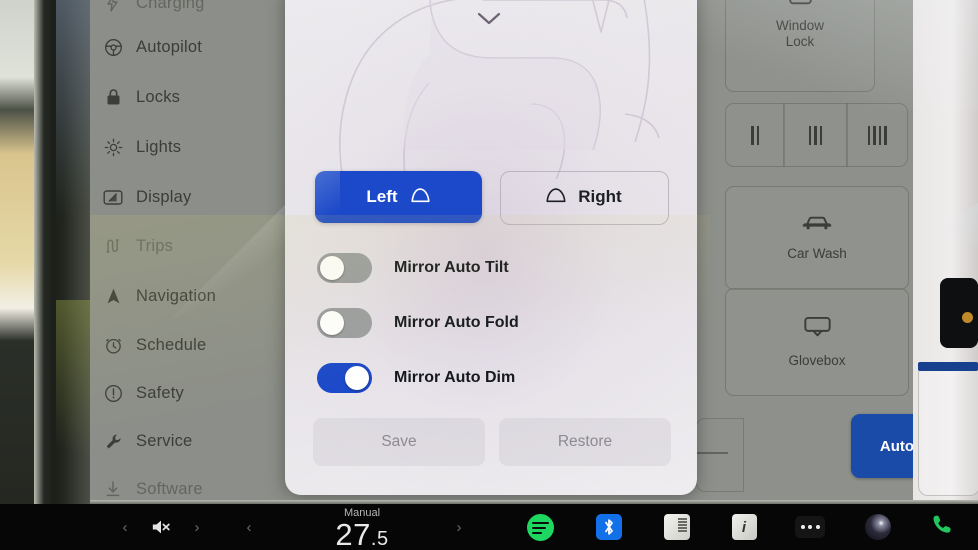 The image size is (978, 550). Describe the element at coordinates (817, 225) in the screenshot. I see `car-front-icon` at that location.